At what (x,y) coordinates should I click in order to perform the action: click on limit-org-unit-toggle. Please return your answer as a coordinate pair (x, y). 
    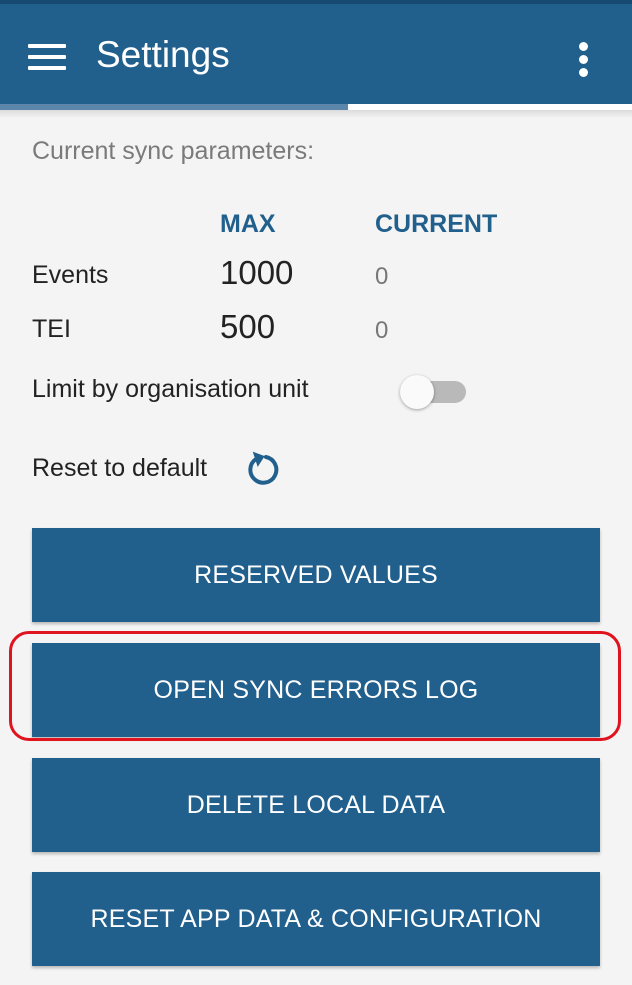
    Looking at the image, I should click on (434, 392).